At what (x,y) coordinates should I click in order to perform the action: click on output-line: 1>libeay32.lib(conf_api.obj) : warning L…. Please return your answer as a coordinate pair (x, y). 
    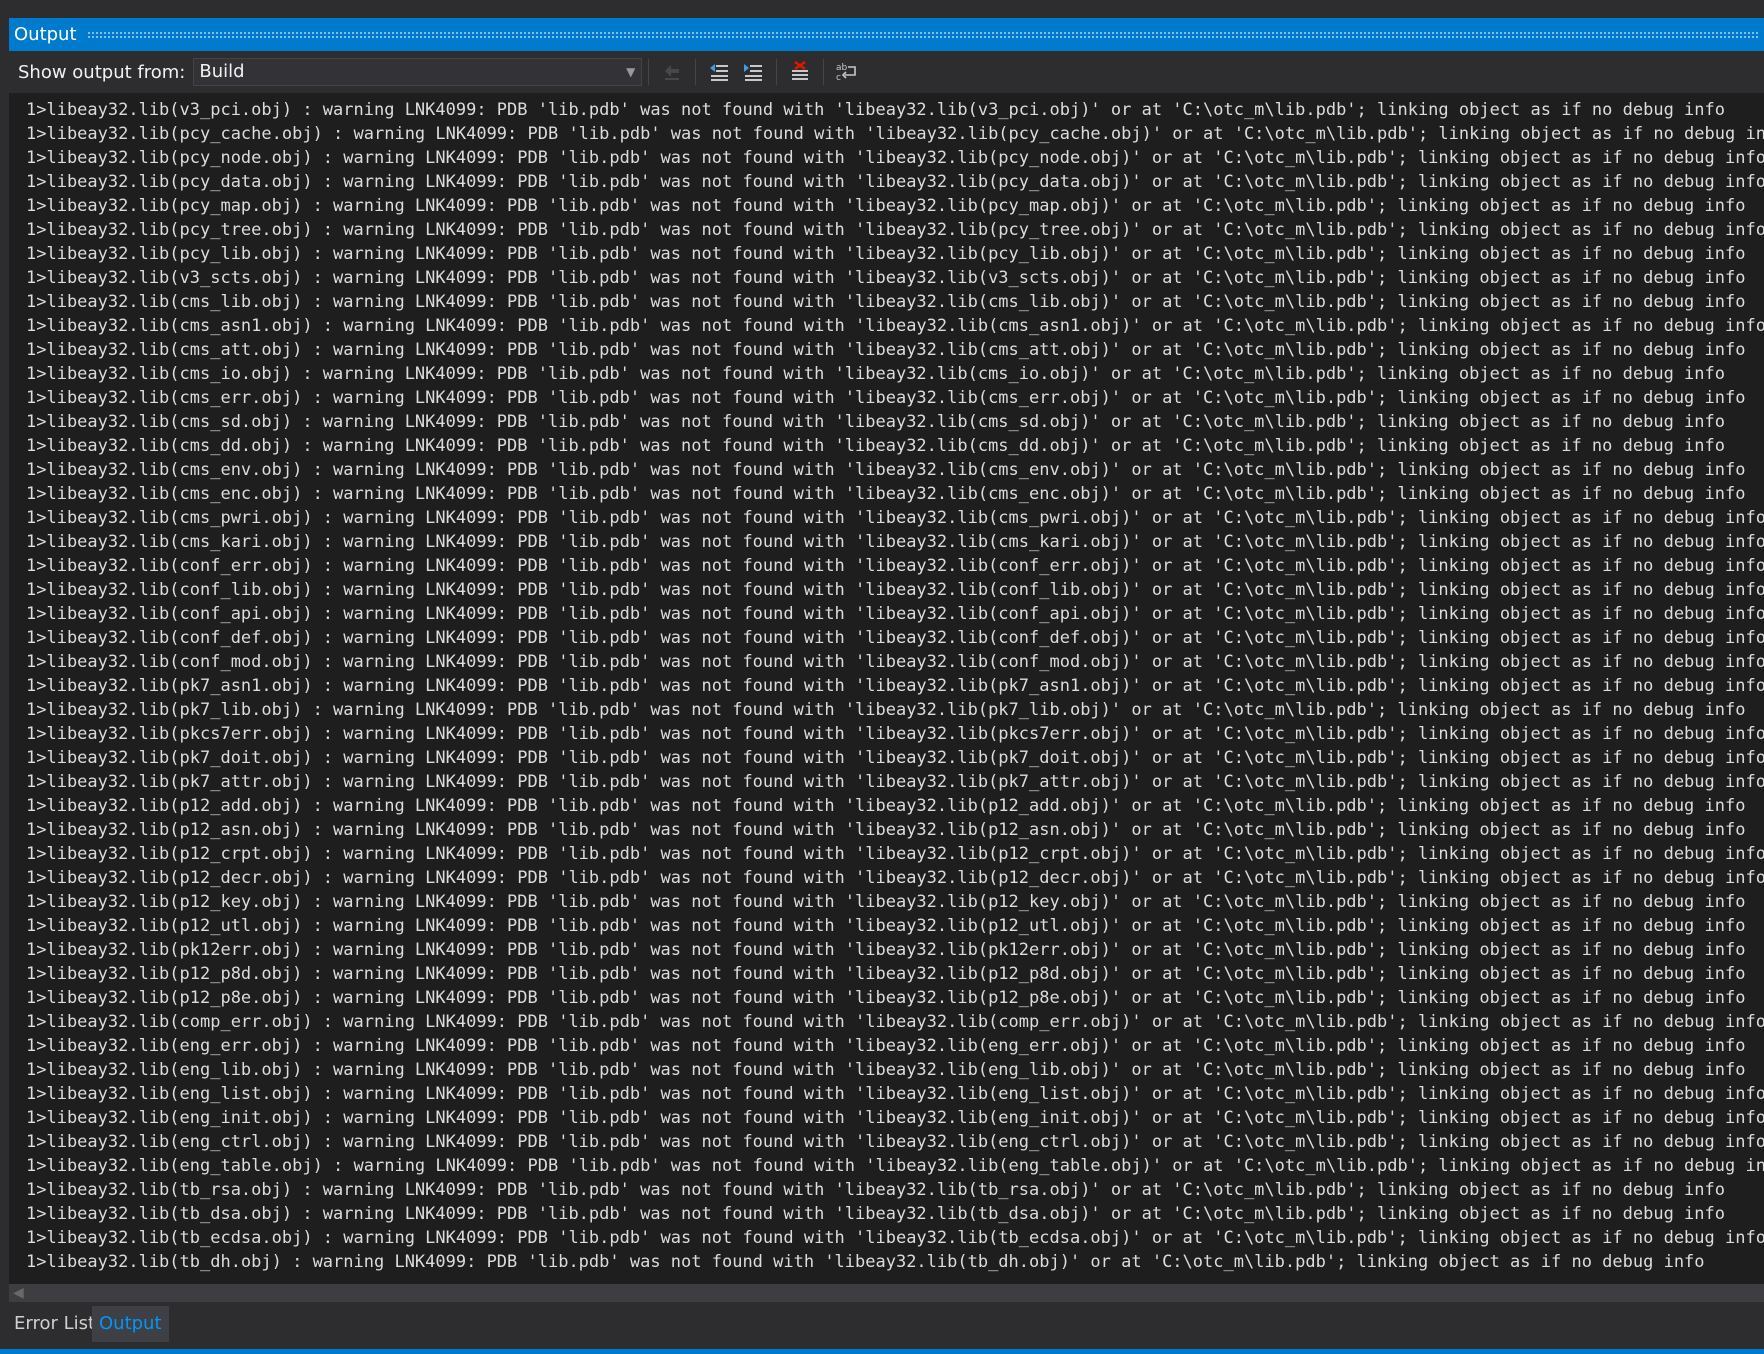
    Looking at the image, I should click on (895, 614).